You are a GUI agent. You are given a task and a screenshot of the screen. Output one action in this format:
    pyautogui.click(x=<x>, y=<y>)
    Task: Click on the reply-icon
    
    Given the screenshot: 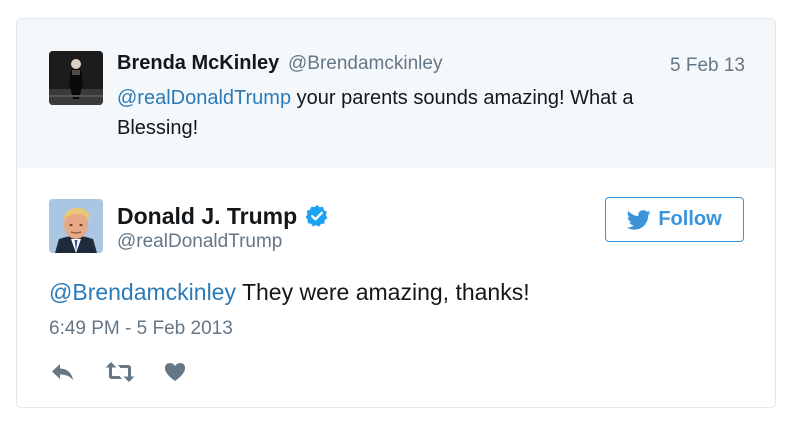 What is the action you would take?
    pyautogui.click(x=63, y=372)
    